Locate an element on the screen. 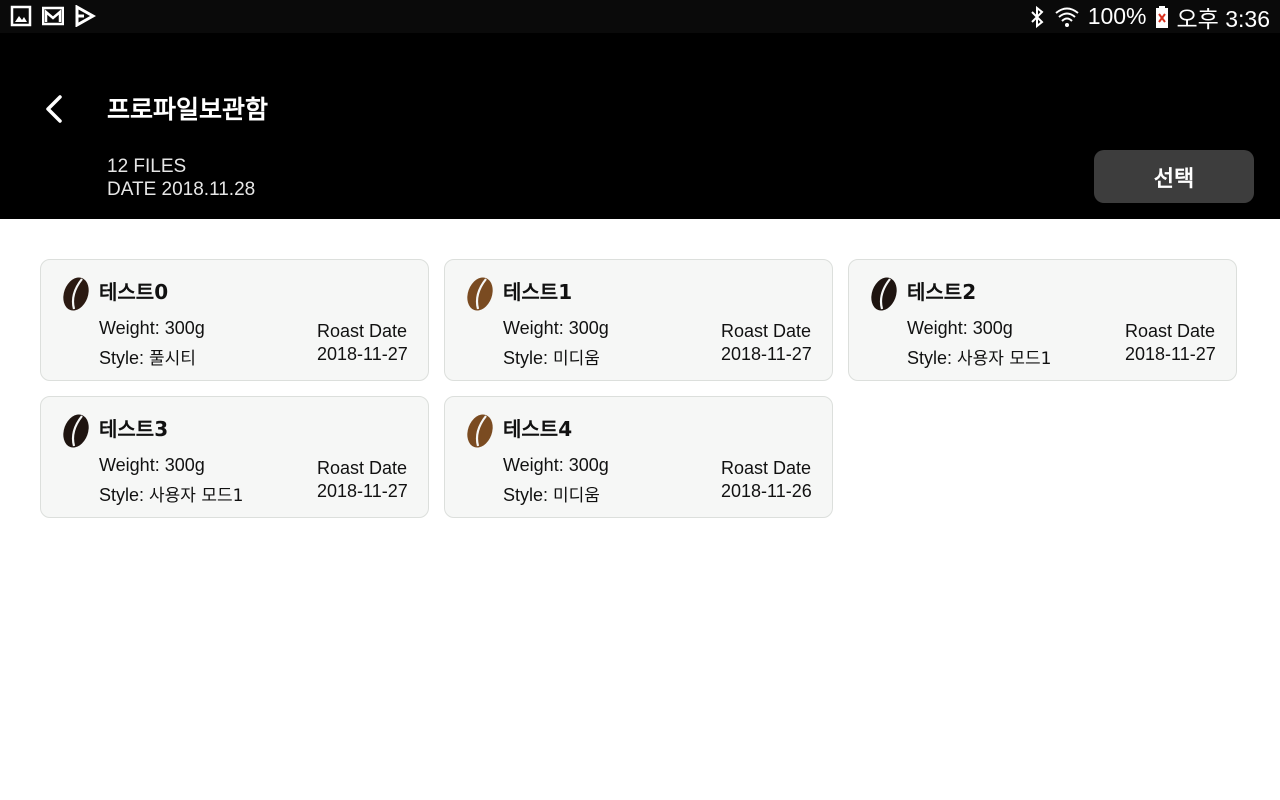  profile-name: 테스트1 is located at coordinates (538, 292).